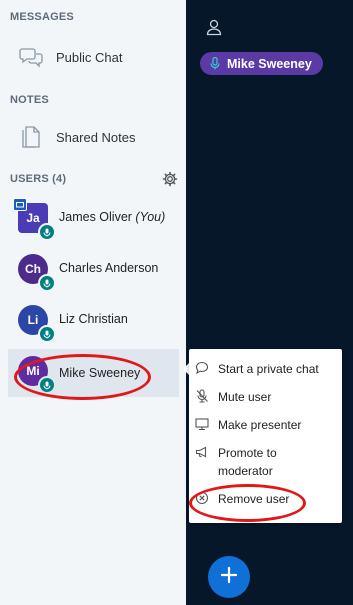  What do you see at coordinates (93, 319) in the screenshot?
I see `user-name: Liz Christian` at bounding box center [93, 319].